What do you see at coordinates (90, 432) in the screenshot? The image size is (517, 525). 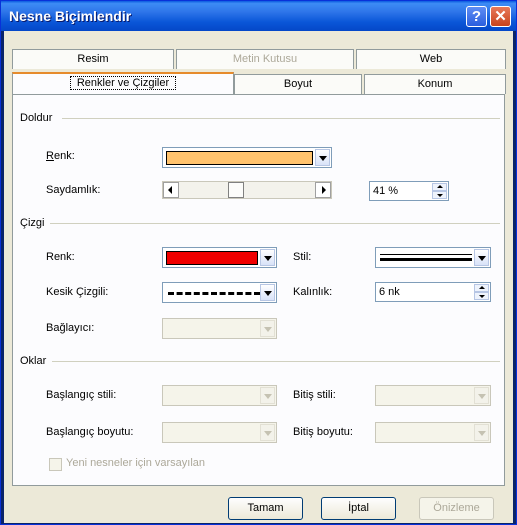 I see `begin-size-label: Başlangıç boyutu:` at bounding box center [90, 432].